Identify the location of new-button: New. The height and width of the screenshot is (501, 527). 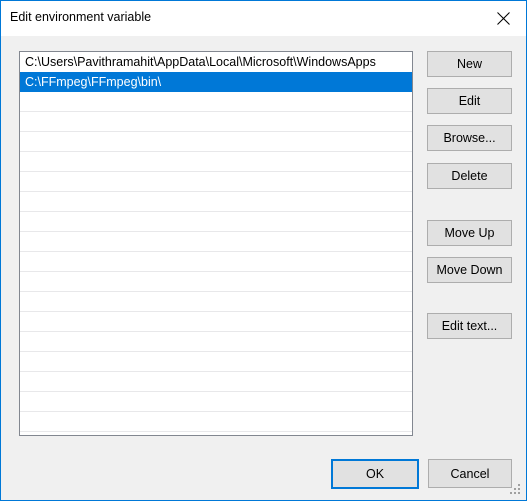
(469, 64).